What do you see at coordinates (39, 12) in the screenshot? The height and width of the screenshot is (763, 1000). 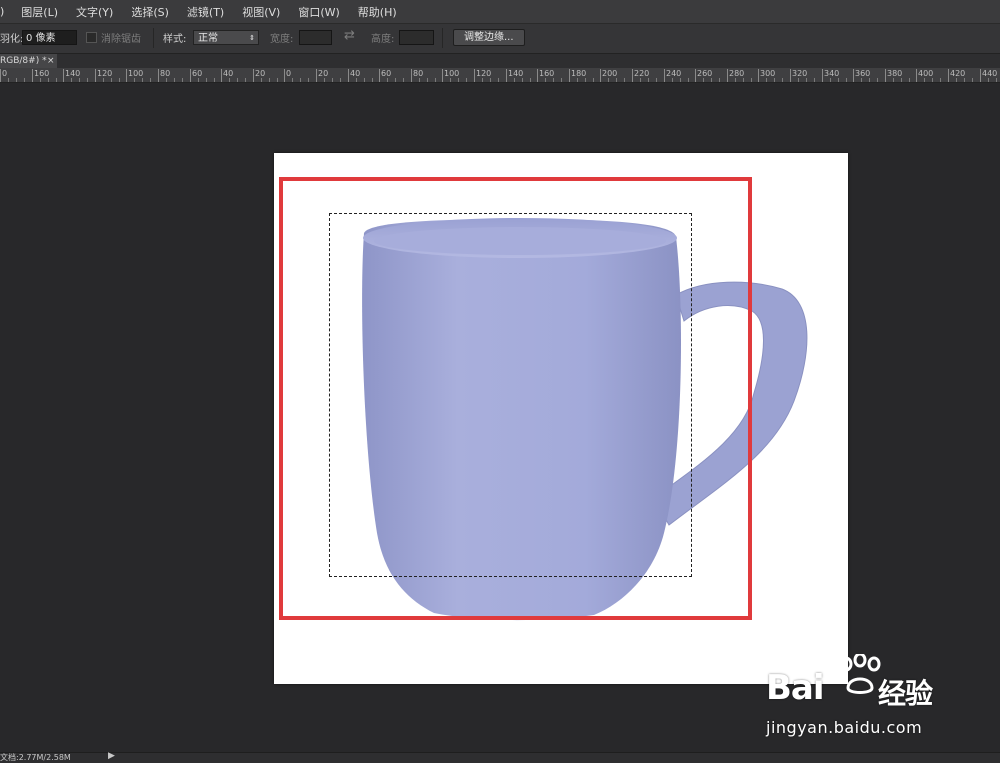 I see `menu-item: 图层(L)` at bounding box center [39, 12].